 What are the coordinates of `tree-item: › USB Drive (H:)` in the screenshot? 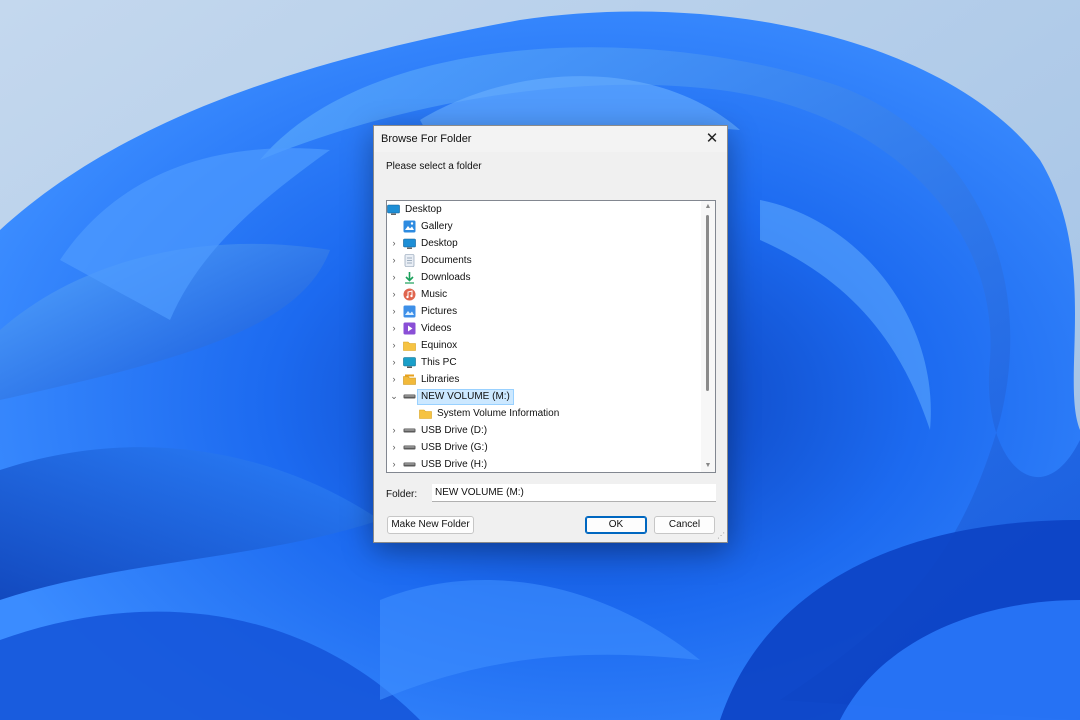 It's located at (544, 464).